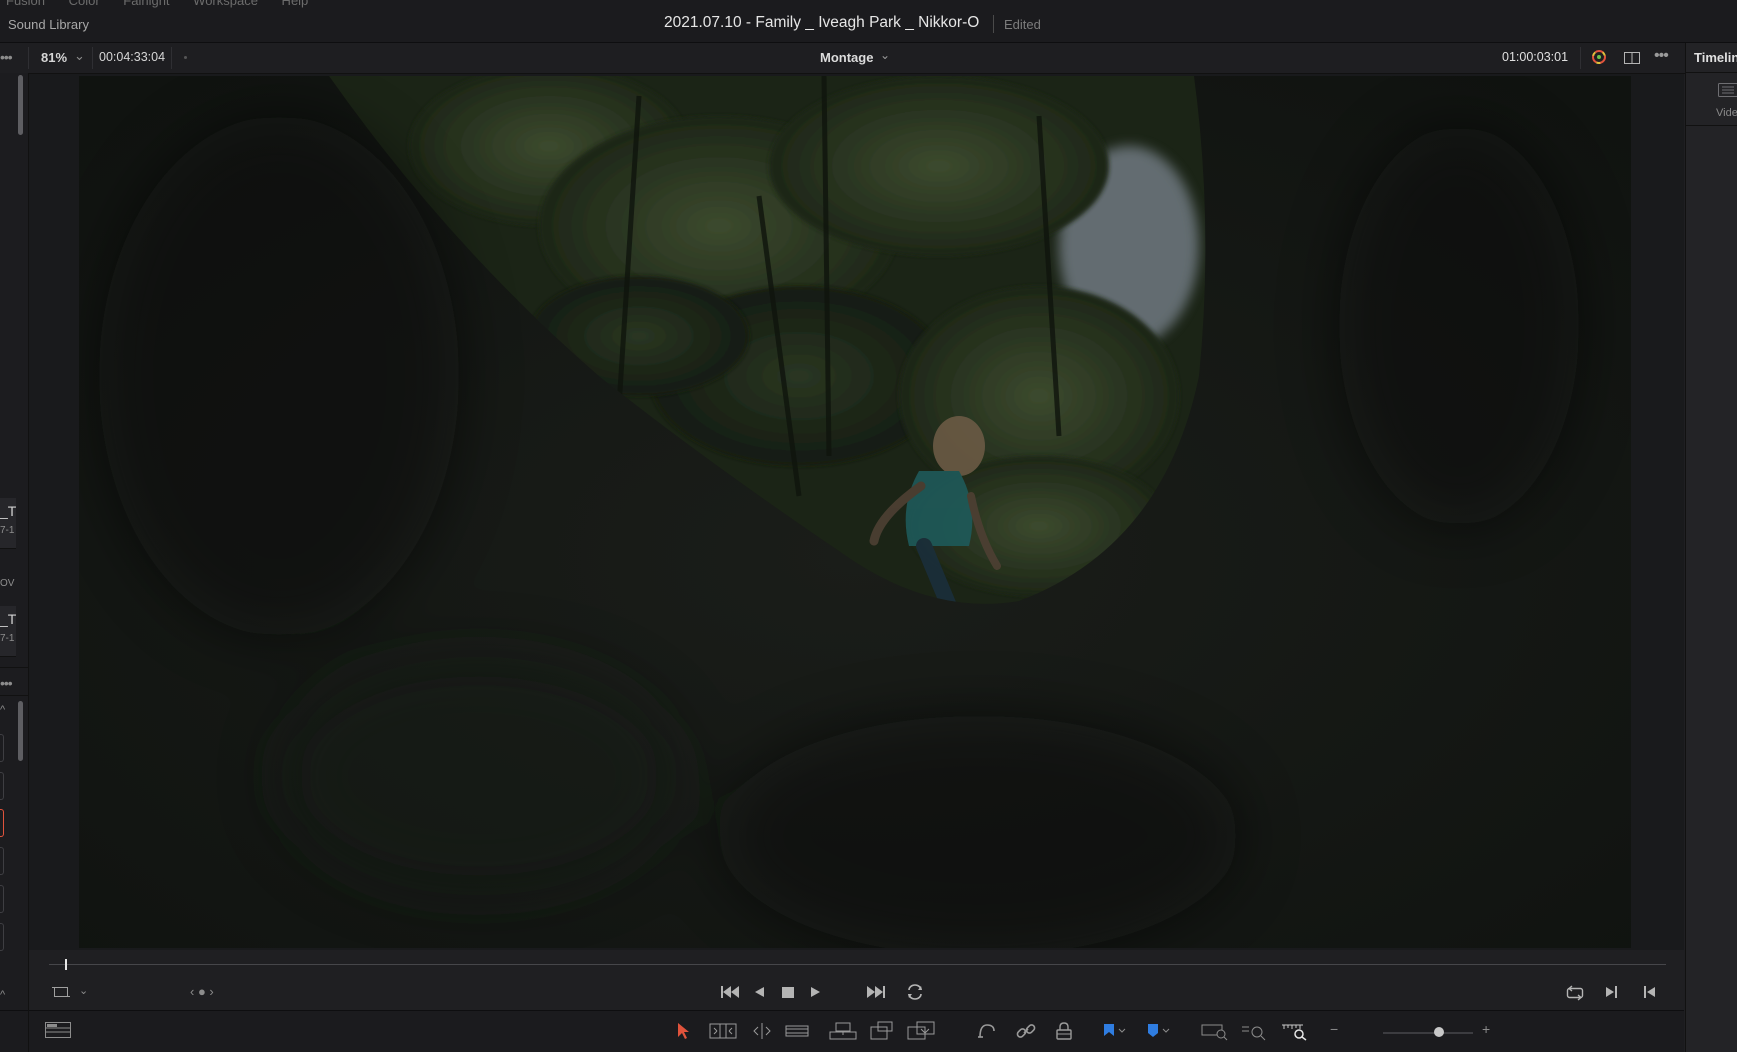 The height and width of the screenshot is (1052, 1737). I want to click on video-tab-label: Vide, so click(1726, 113).